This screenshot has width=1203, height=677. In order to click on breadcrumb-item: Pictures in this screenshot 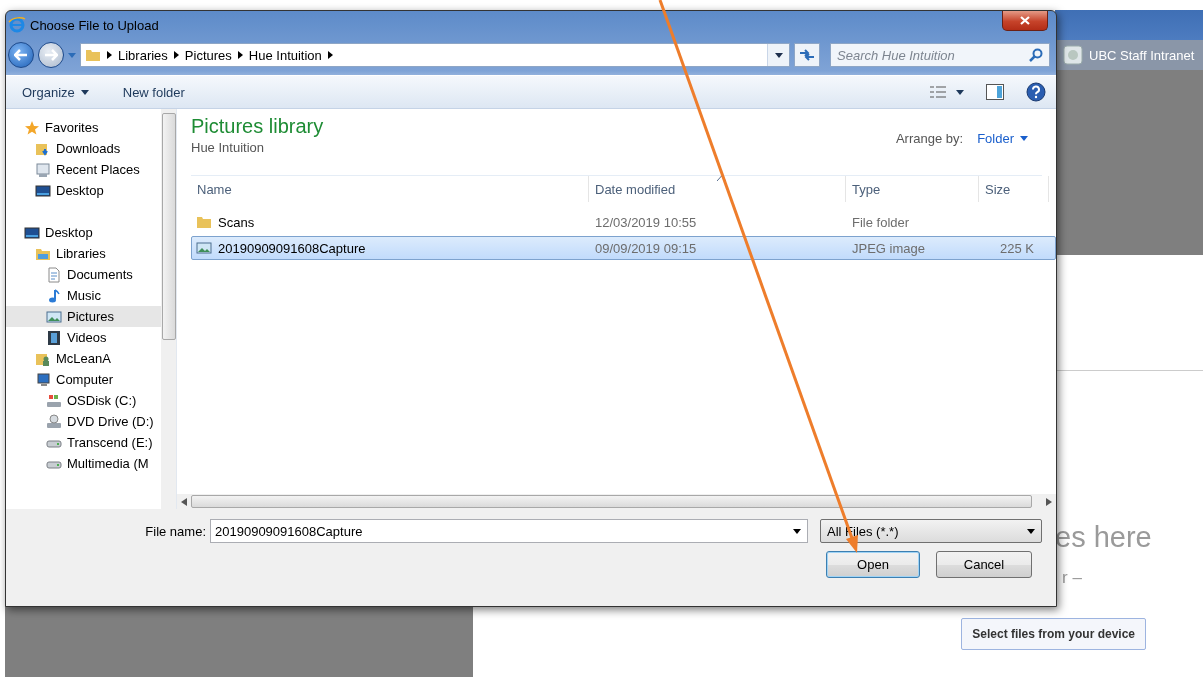, I will do `click(208, 55)`.